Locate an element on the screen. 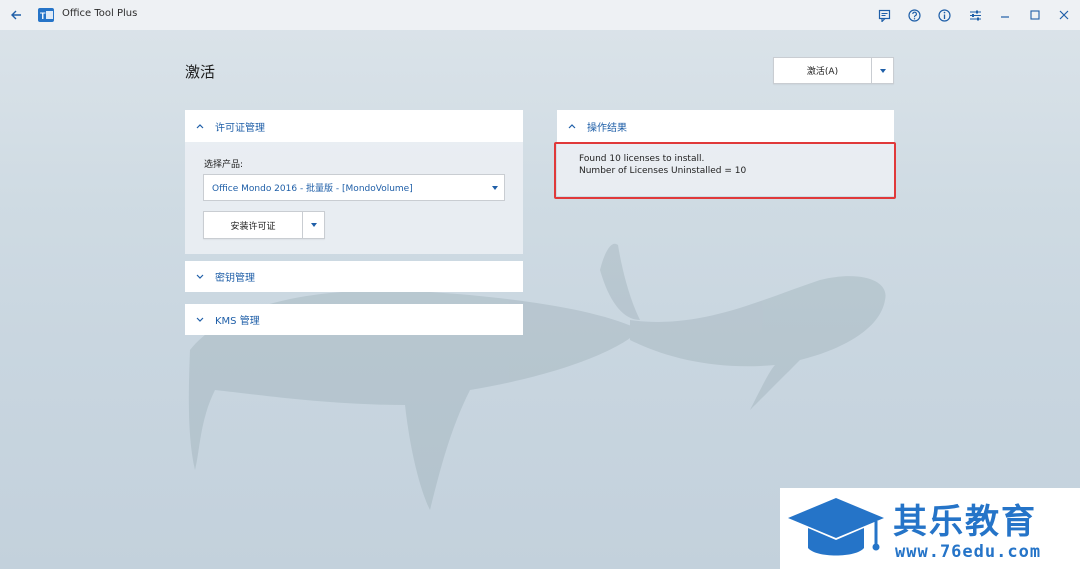 The image size is (1080, 569). product-select: Office Mondo 2016 - 批量版 - [MondoVolume] is located at coordinates (354, 187).